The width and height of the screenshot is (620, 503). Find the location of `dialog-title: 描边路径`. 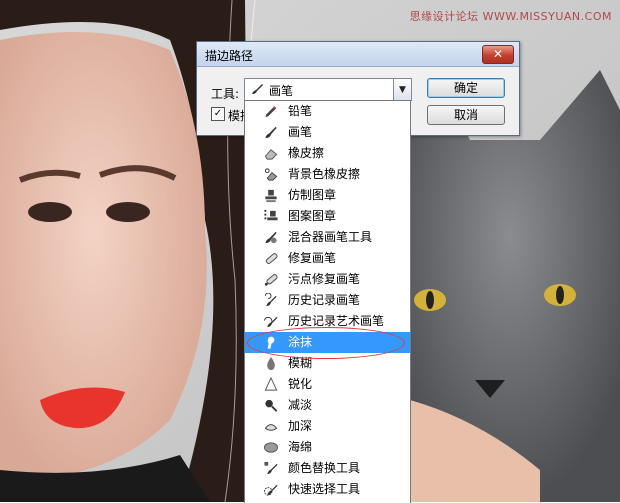

dialog-title: 描边路径 is located at coordinates (229, 56).